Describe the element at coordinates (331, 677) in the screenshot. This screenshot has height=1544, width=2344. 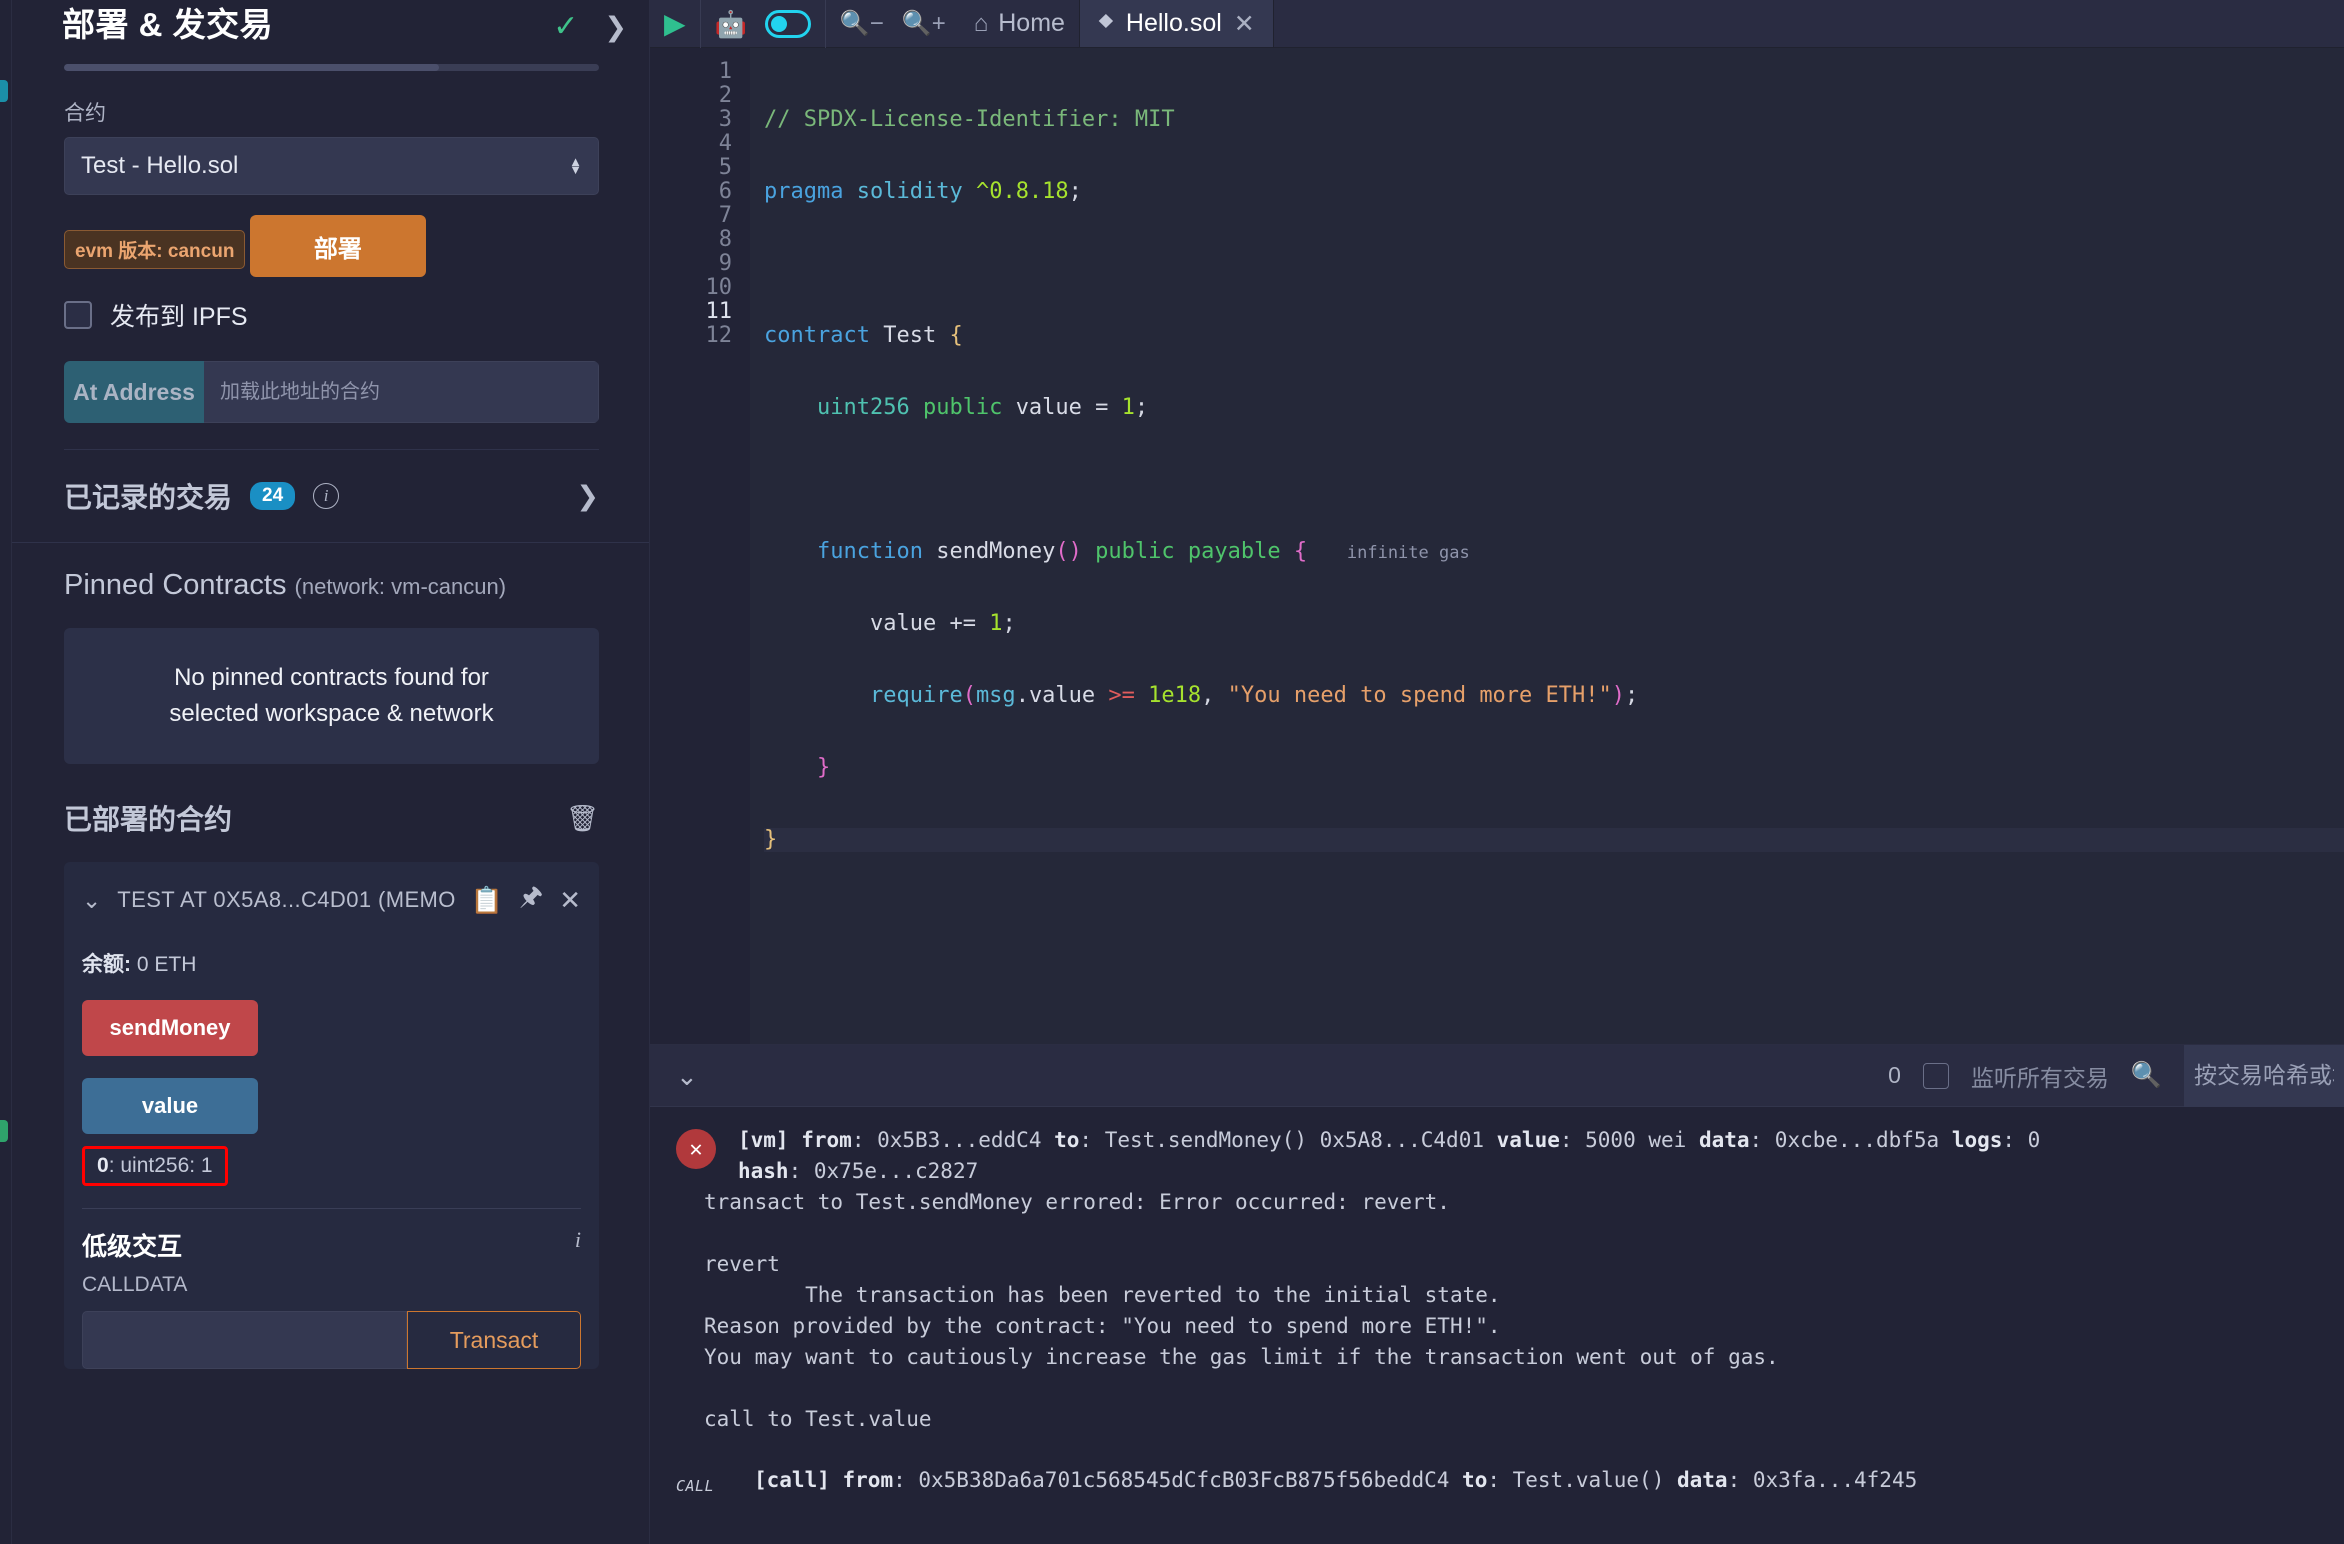
I see `pinned-empty-line-1: No pinned contracts found for` at that location.